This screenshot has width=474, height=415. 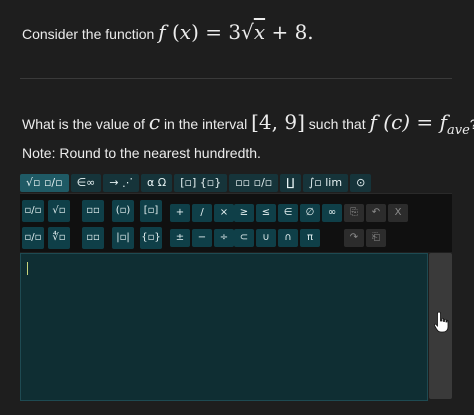 I want to click on union-button: ∪, so click(x=266, y=238).